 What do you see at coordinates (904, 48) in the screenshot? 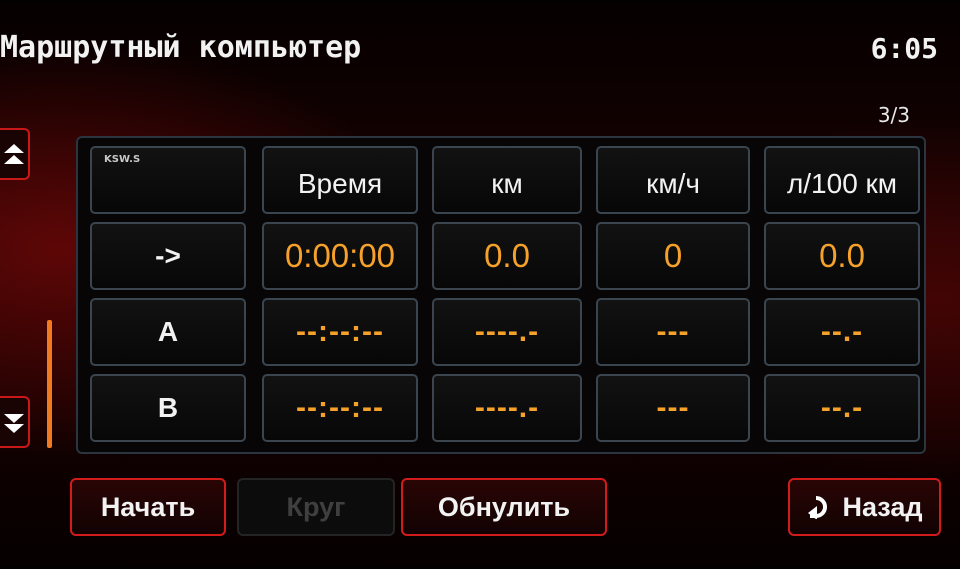
I see `clock: 6:05` at bounding box center [904, 48].